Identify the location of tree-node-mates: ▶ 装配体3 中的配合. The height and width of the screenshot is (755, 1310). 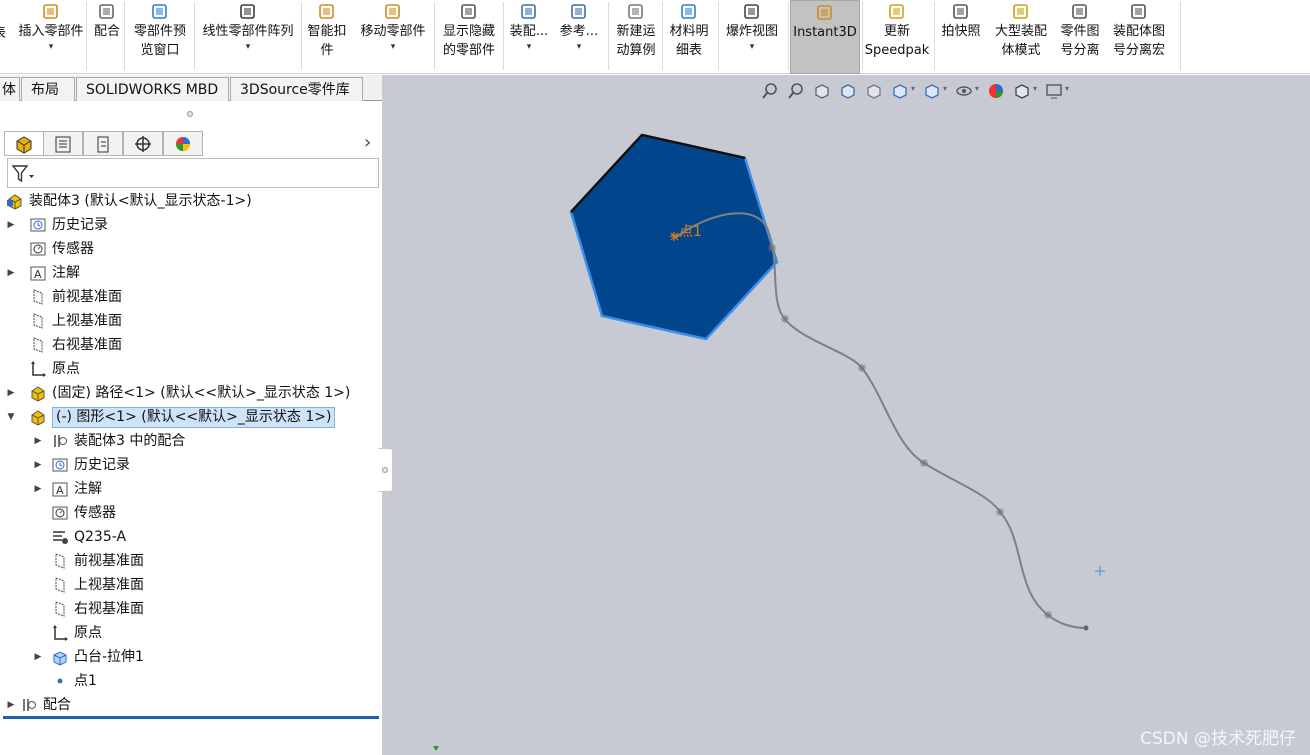
(109, 441).